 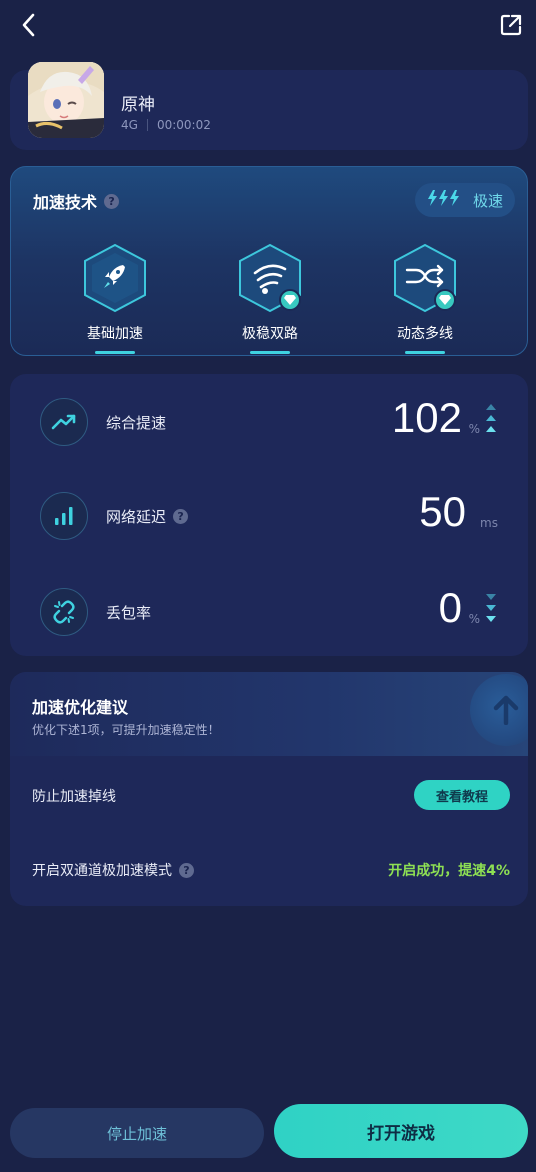 What do you see at coordinates (129, 613) in the screenshot?
I see `stat-label: 丢包率` at bounding box center [129, 613].